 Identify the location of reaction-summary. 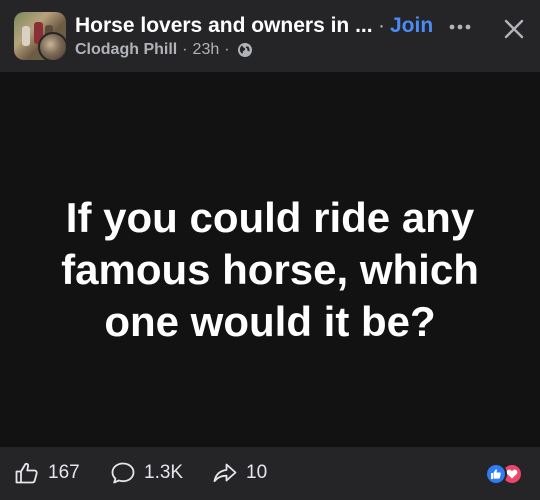
(507, 474).